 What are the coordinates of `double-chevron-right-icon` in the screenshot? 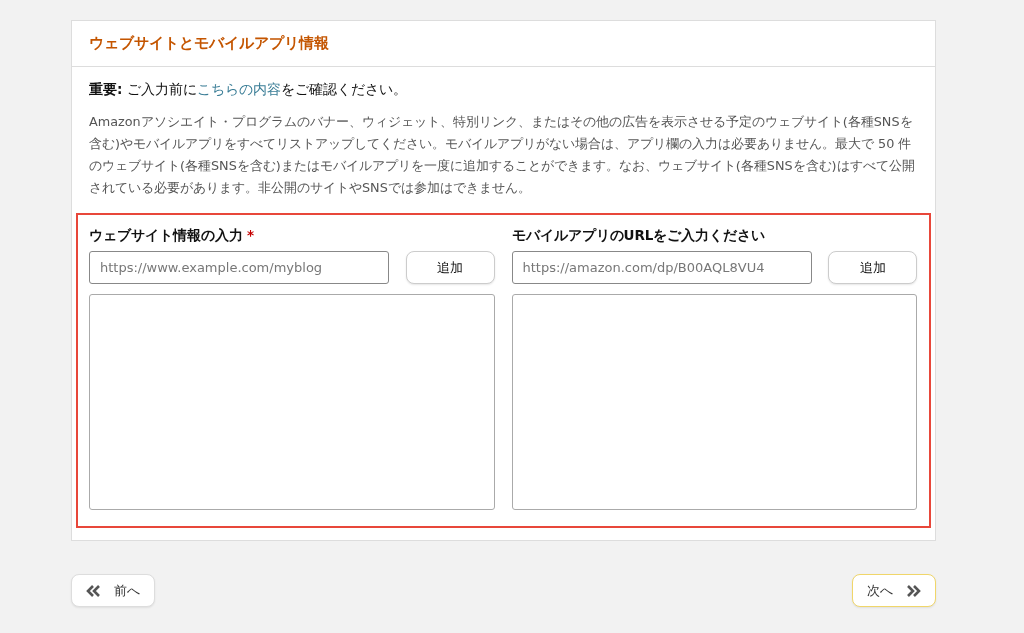 It's located at (914, 590).